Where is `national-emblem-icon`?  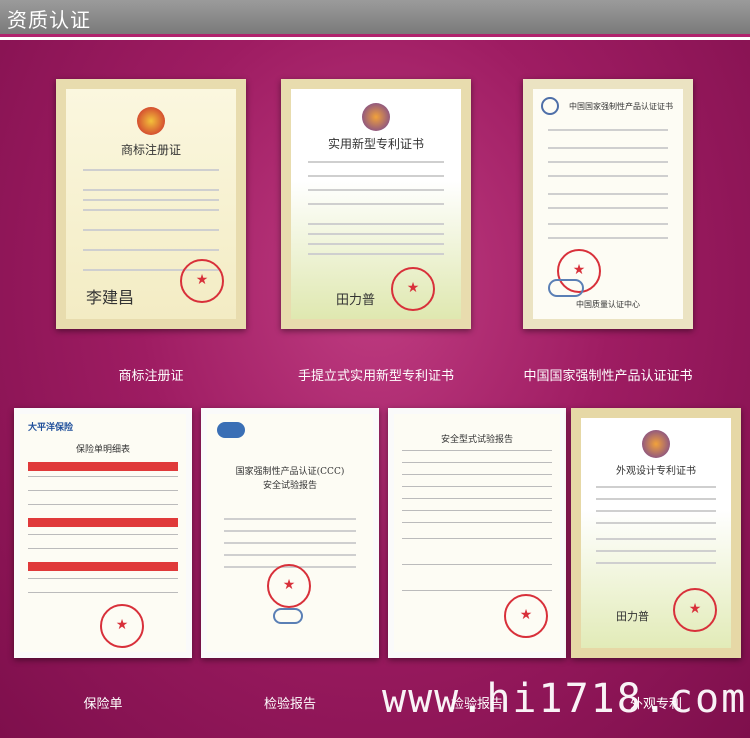
national-emblem-icon is located at coordinates (151, 121).